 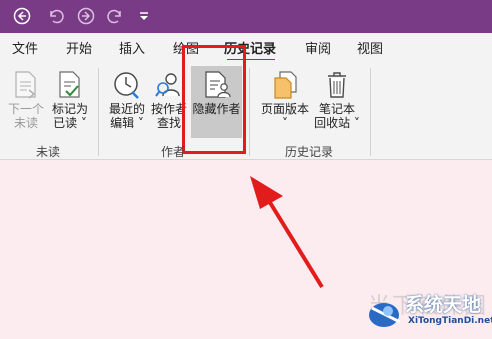 I want to click on watermark-url: XiTongTianDi.net, so click(x=450, y=321).